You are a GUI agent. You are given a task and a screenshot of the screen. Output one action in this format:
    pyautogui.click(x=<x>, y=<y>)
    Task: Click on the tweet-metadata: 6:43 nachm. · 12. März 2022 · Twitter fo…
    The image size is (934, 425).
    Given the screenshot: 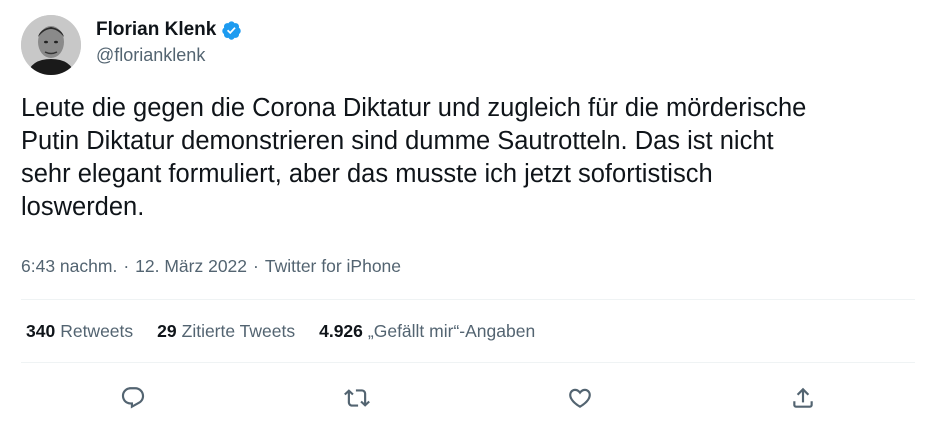 What is the action you would take?
    pyautogui.click(x=211, y=266)
    